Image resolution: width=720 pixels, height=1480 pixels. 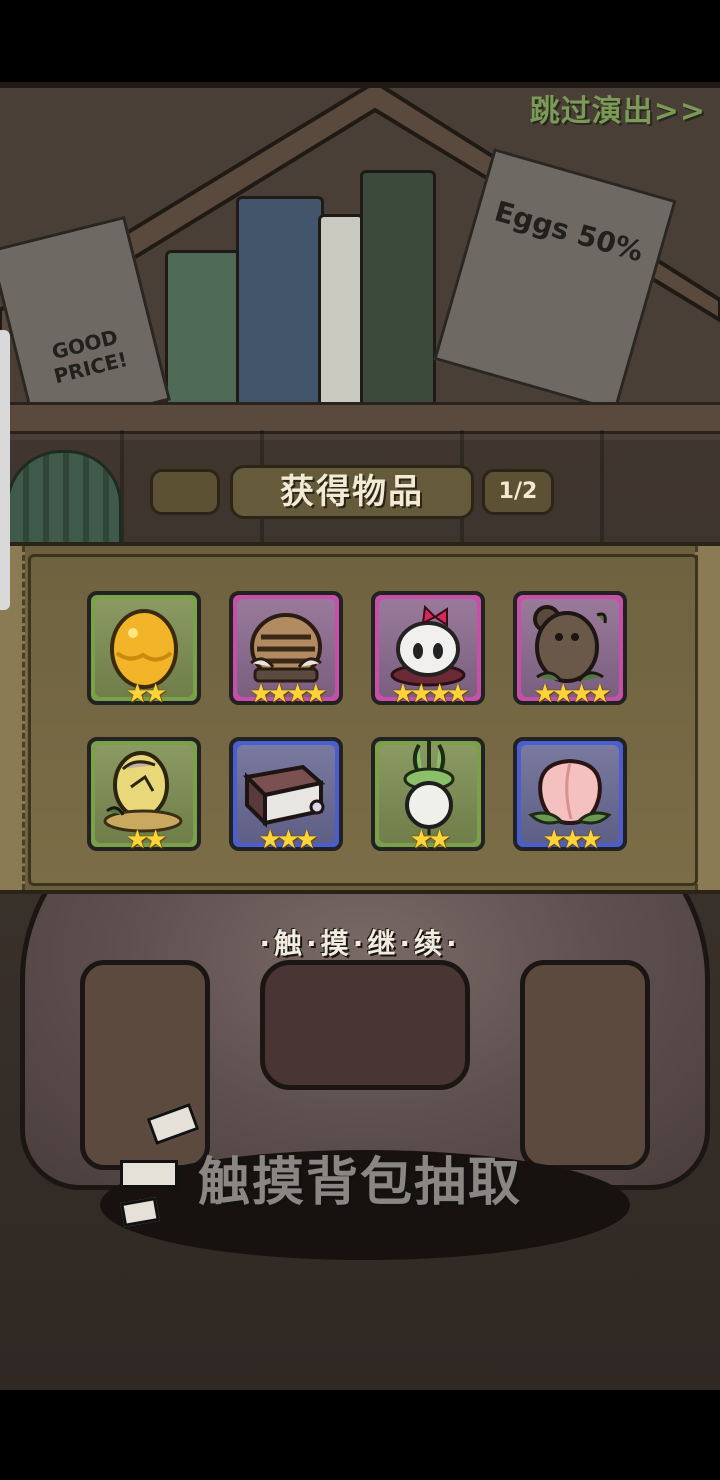 I want to click on backpack-strap-left, so click(x=145, y=1065).